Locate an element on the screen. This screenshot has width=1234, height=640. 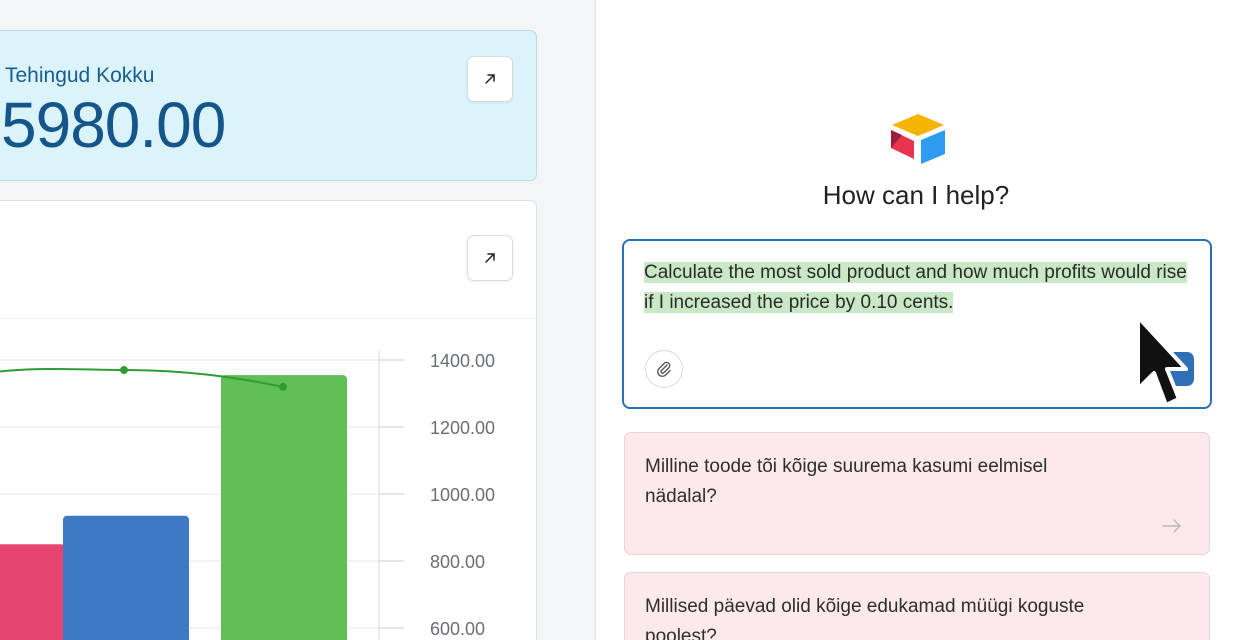
y-tick-label: 800.00 is located at coordinates (457, 562).